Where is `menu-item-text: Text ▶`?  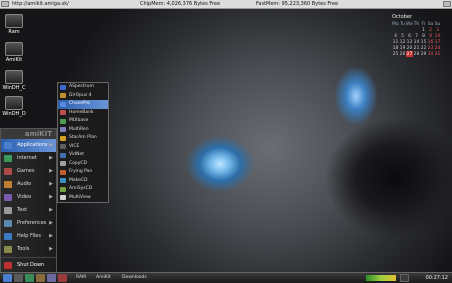 menu-item-text: Text ▶ is located at coordinates (28, 210).